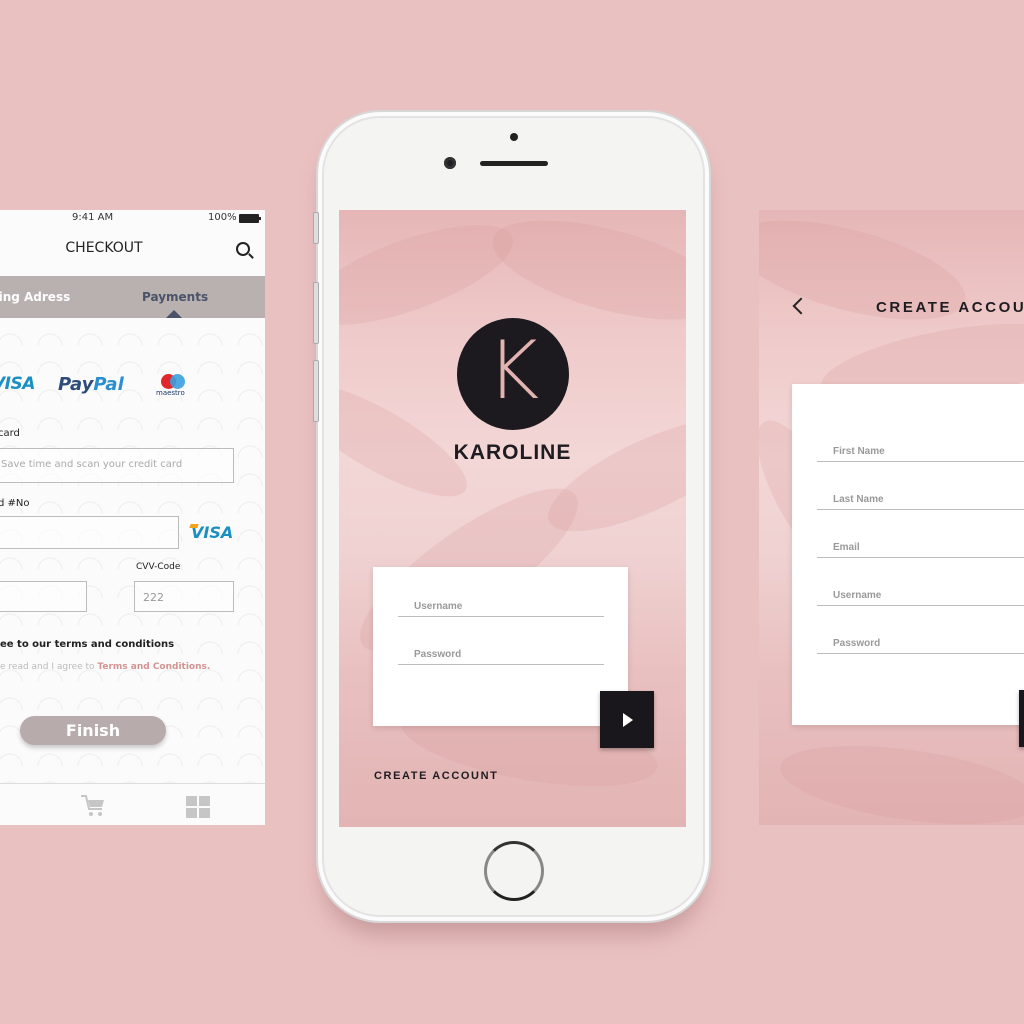 Image resolution: width=1024 pixels, height=1024 pixels. Describe the element at coordinates (132, 804) in the screenshot. I see `bottom-nav` at that location.